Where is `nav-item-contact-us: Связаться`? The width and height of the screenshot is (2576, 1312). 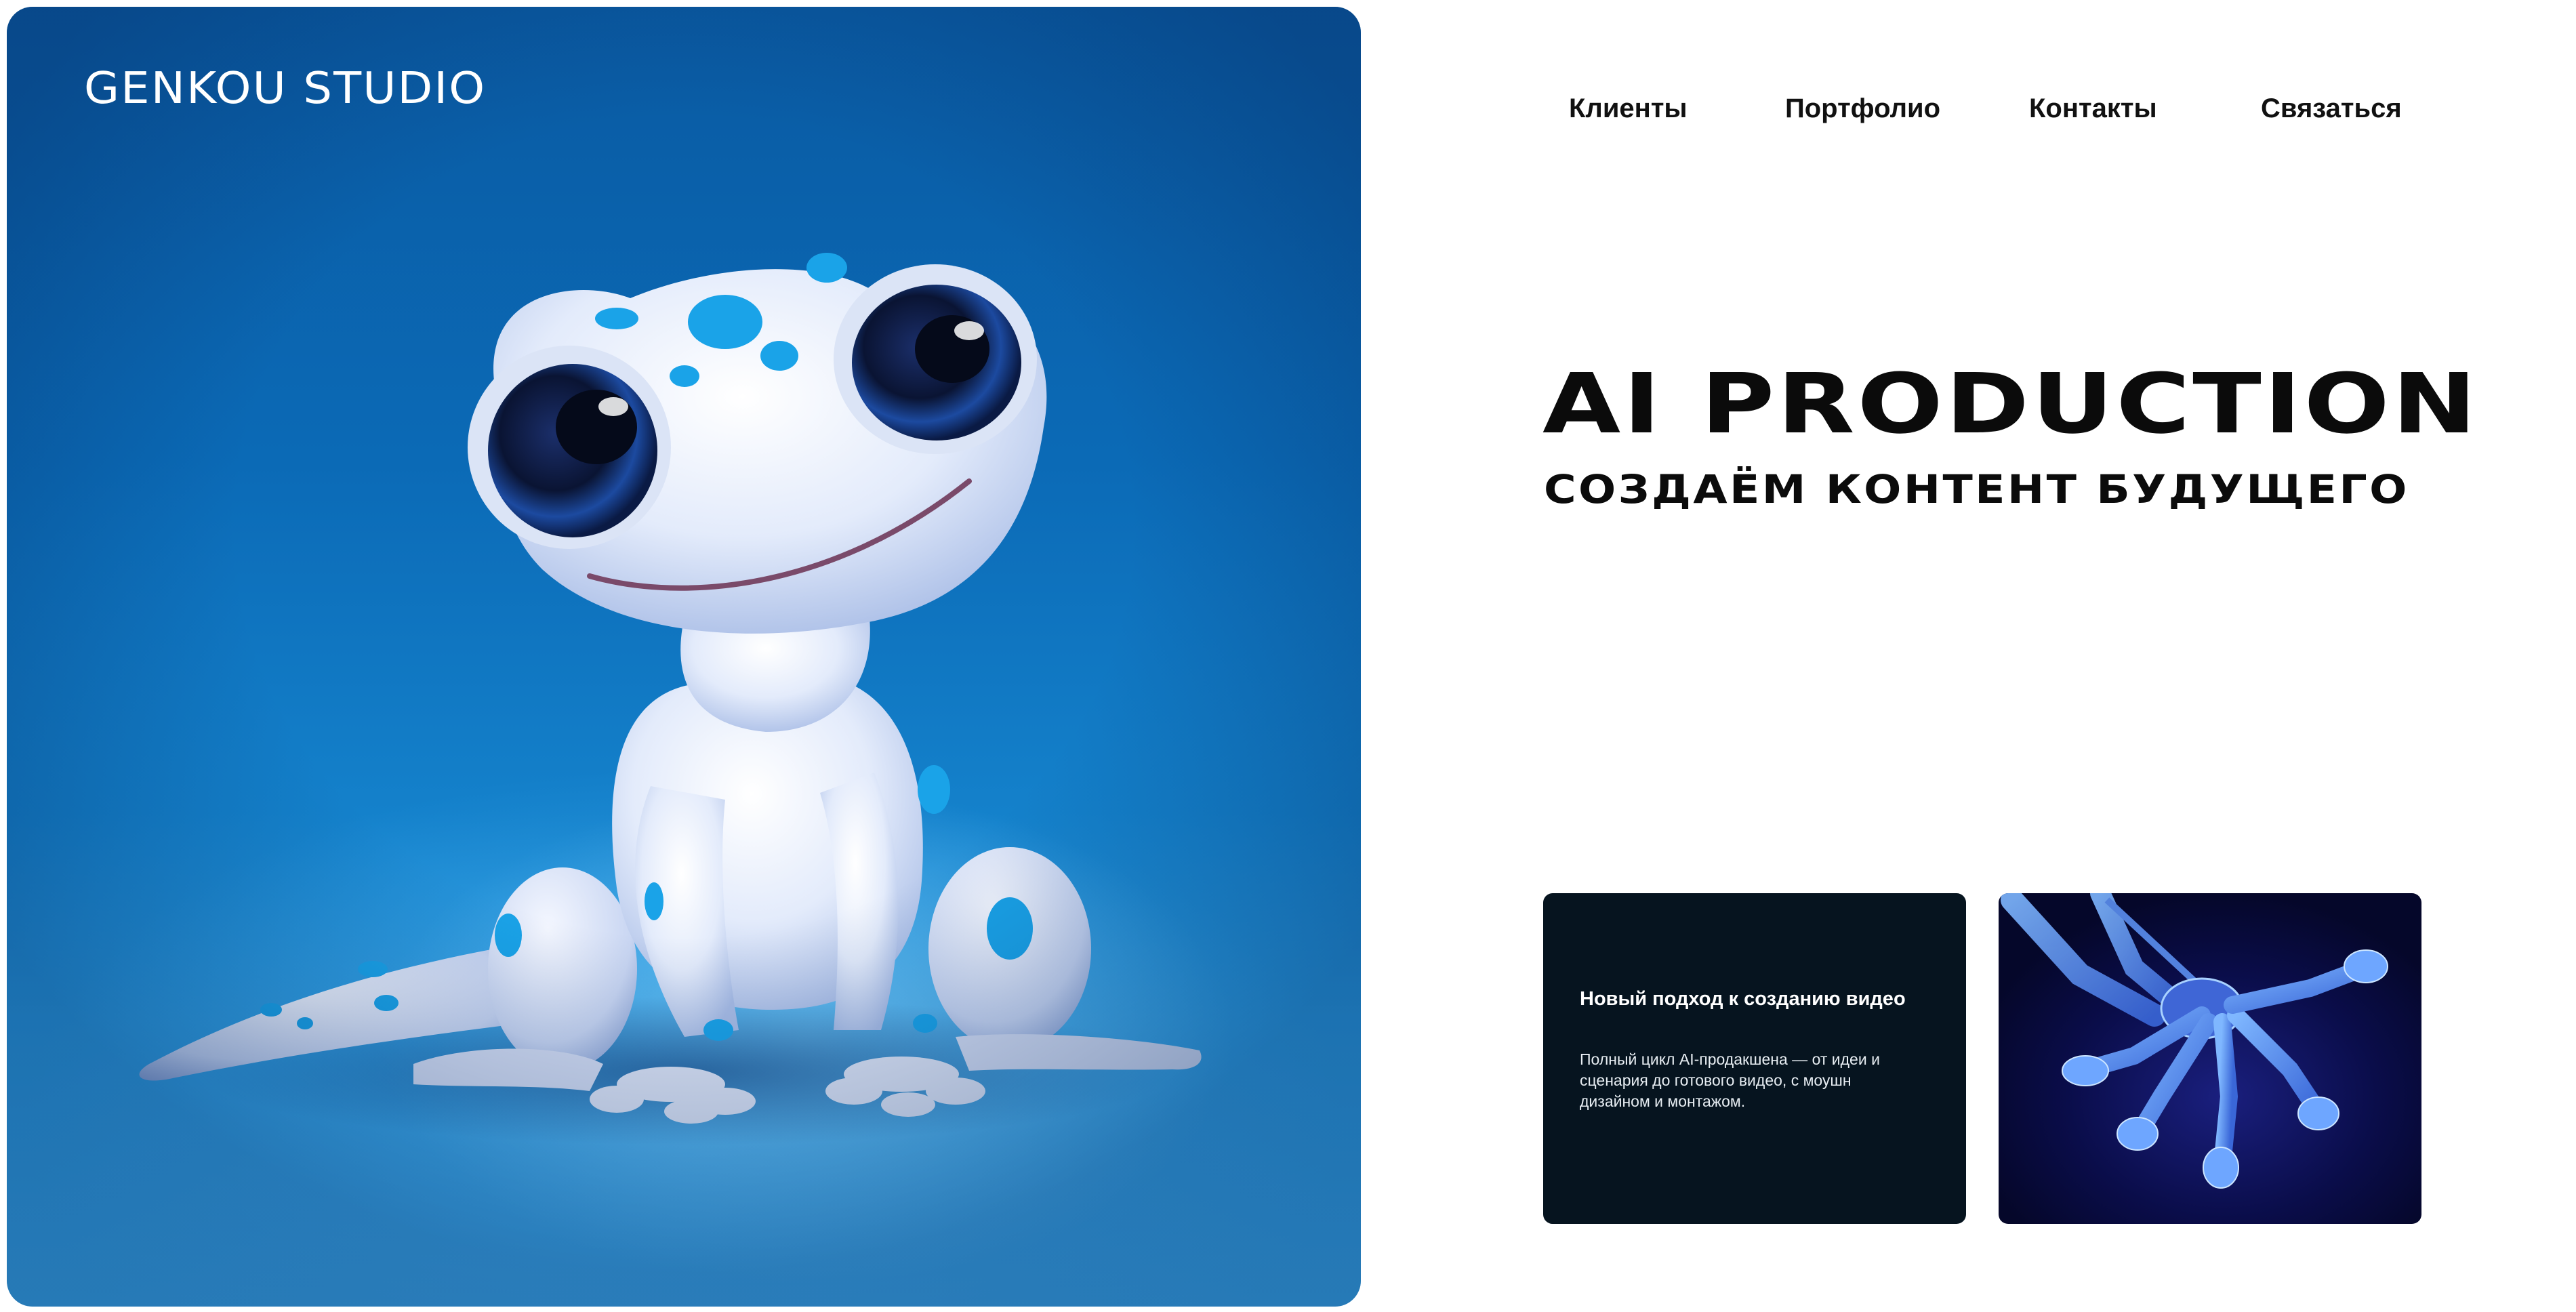
nav-item-contact-us: Связаться is located at coordinates (2331, 109).